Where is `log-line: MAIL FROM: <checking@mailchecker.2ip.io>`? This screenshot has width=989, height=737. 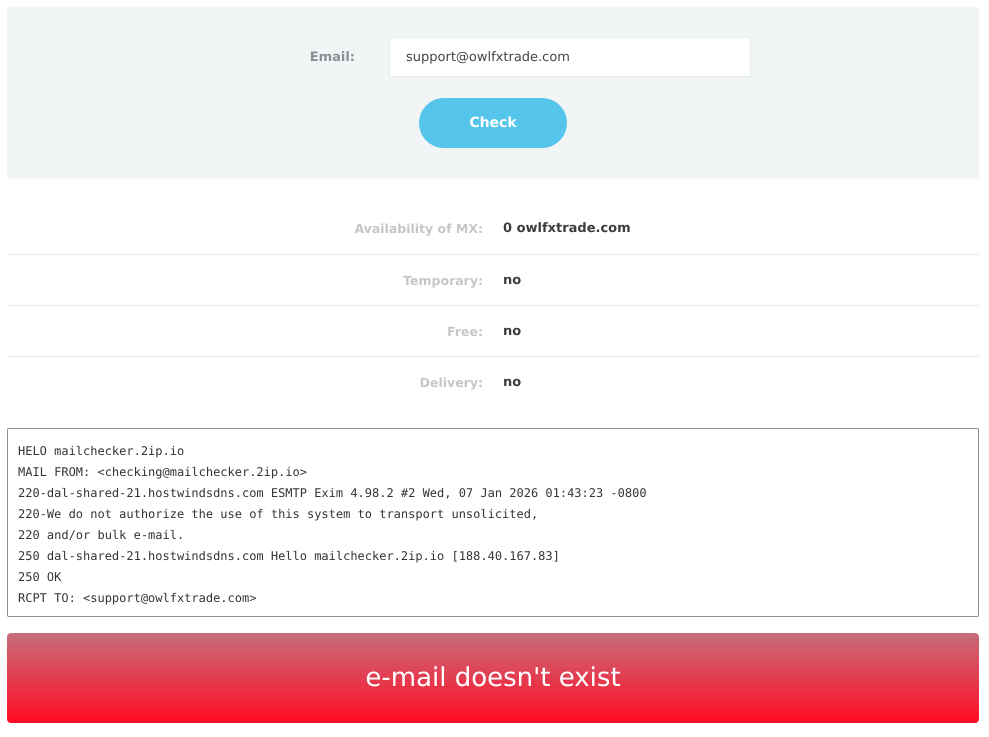
log-line: MAIL FROM: <checking@mailchecker.2ip.io> is located at coordinates (163, 472).